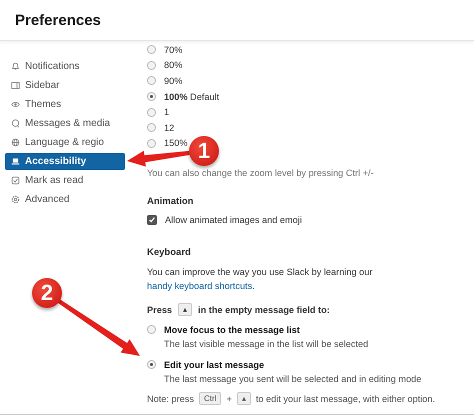 The height and width of the screenshot is (415, 474). Describe the element at coordinates (65, 104) in the screenshot. I see `sidebar-item: Themes` at that location.